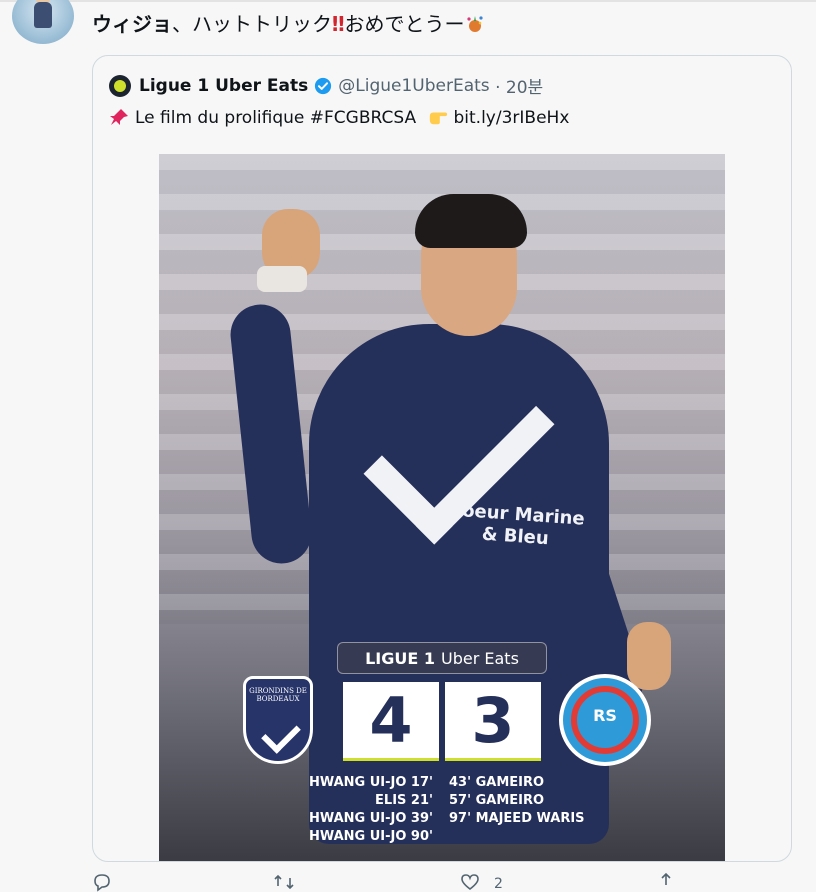 This screenshot has height=892, width=816. Describe the element at coordinates (391, 721) in the screenshot. I see `home-score: 4` at that location.